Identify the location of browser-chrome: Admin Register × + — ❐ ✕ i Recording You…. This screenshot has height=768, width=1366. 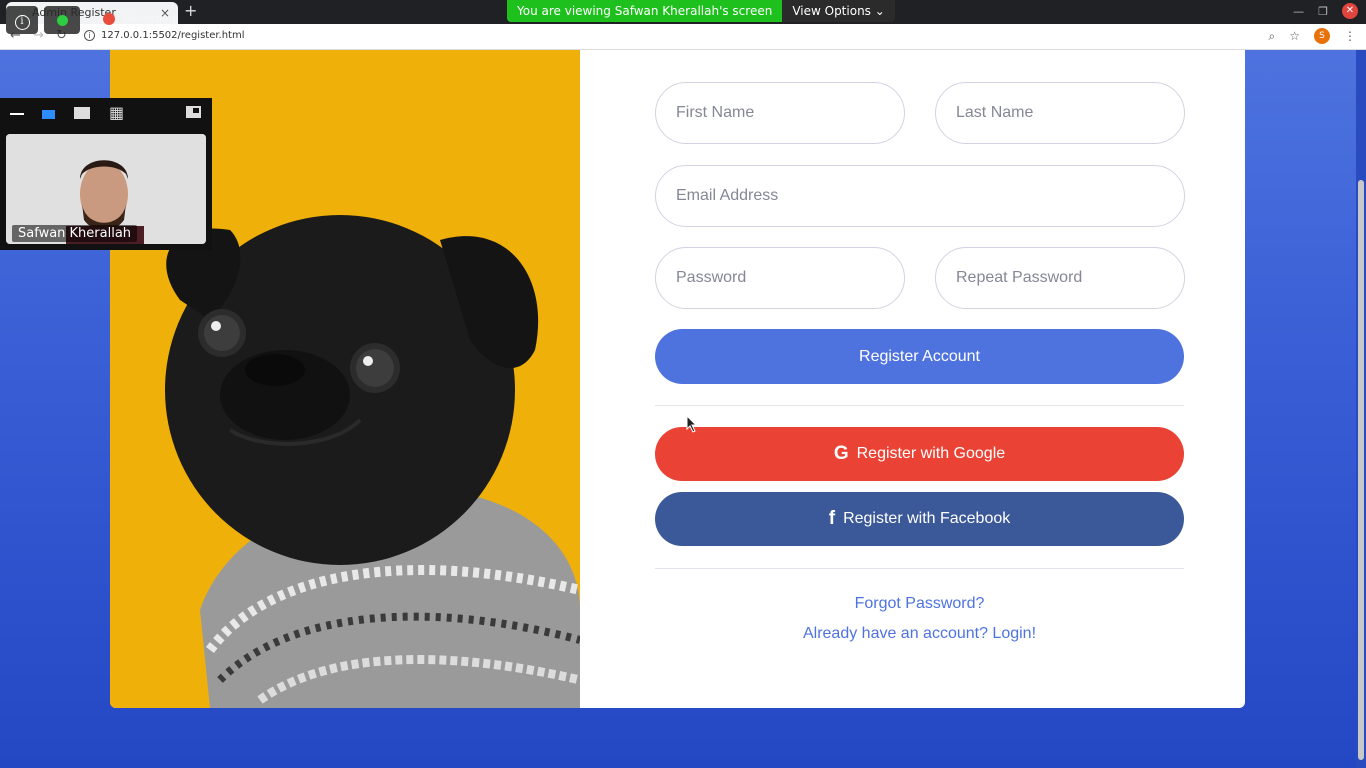
(683, 25).